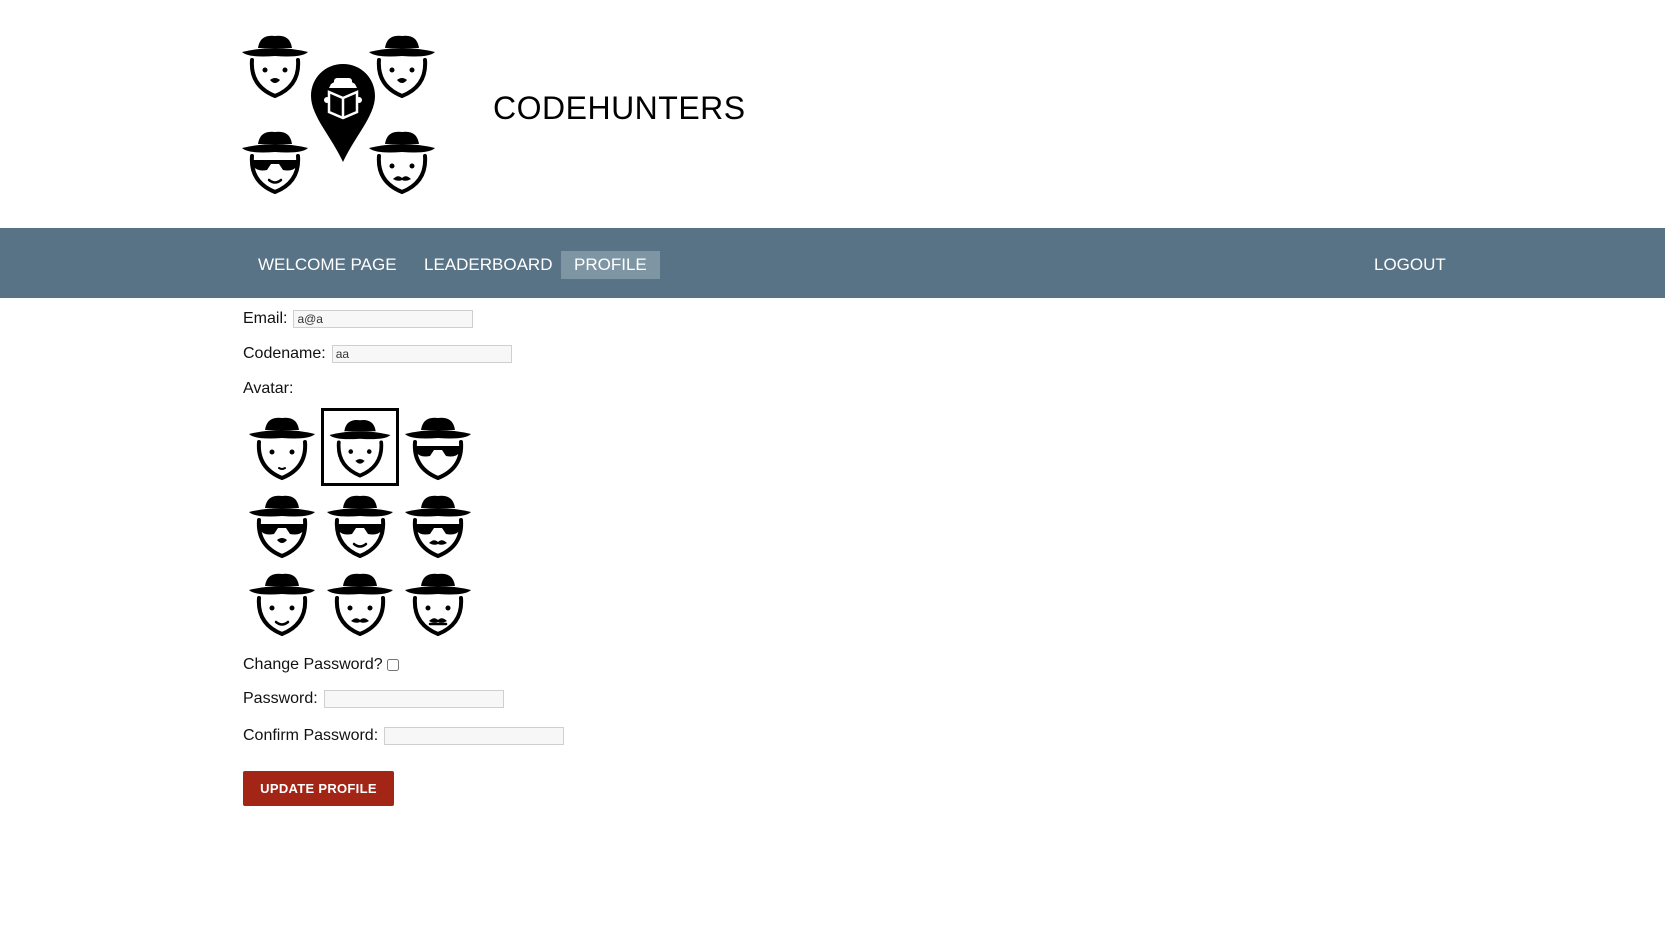 The width and height of the screenshot is (1665, 937). Describe the element at coordinates (338, 115) in the screenshot. I see `detective-map-pin-logo-icon` at that location.